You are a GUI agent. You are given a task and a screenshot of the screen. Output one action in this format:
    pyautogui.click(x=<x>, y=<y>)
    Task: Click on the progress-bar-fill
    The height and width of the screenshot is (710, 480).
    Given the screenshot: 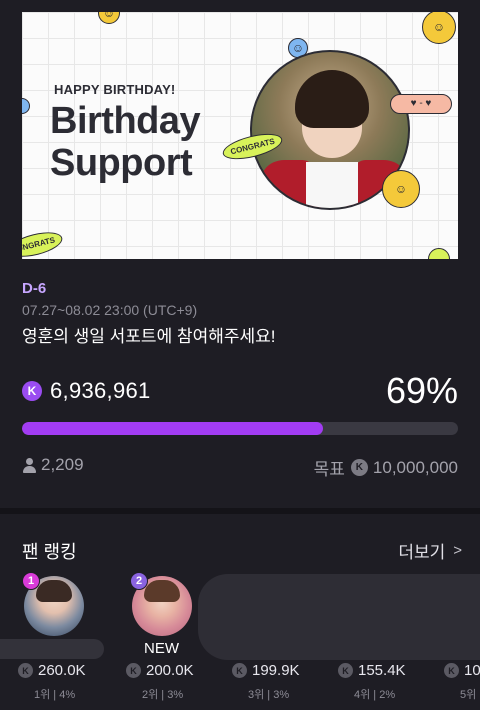 What is the action you would take?
    pyautogui.click(x=172, y=428)
    